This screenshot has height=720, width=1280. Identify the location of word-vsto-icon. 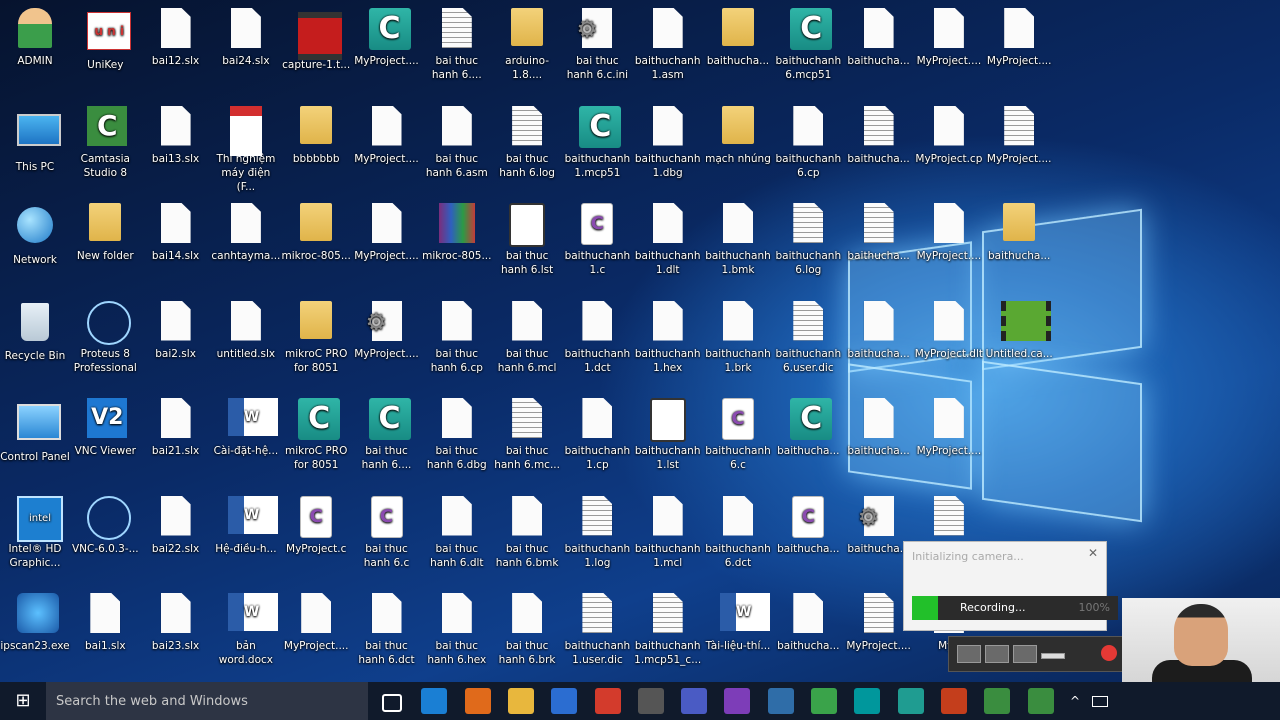
(694, 701).